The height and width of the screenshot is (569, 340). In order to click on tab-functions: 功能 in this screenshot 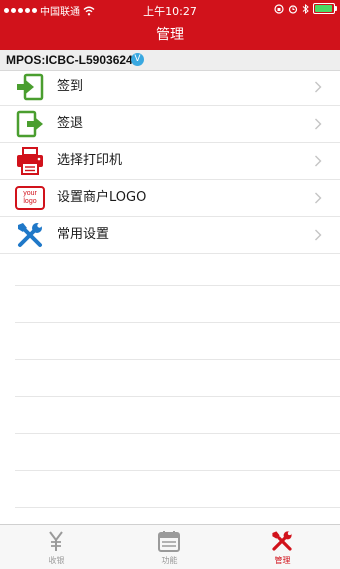, I will do `click(169, 547)`.